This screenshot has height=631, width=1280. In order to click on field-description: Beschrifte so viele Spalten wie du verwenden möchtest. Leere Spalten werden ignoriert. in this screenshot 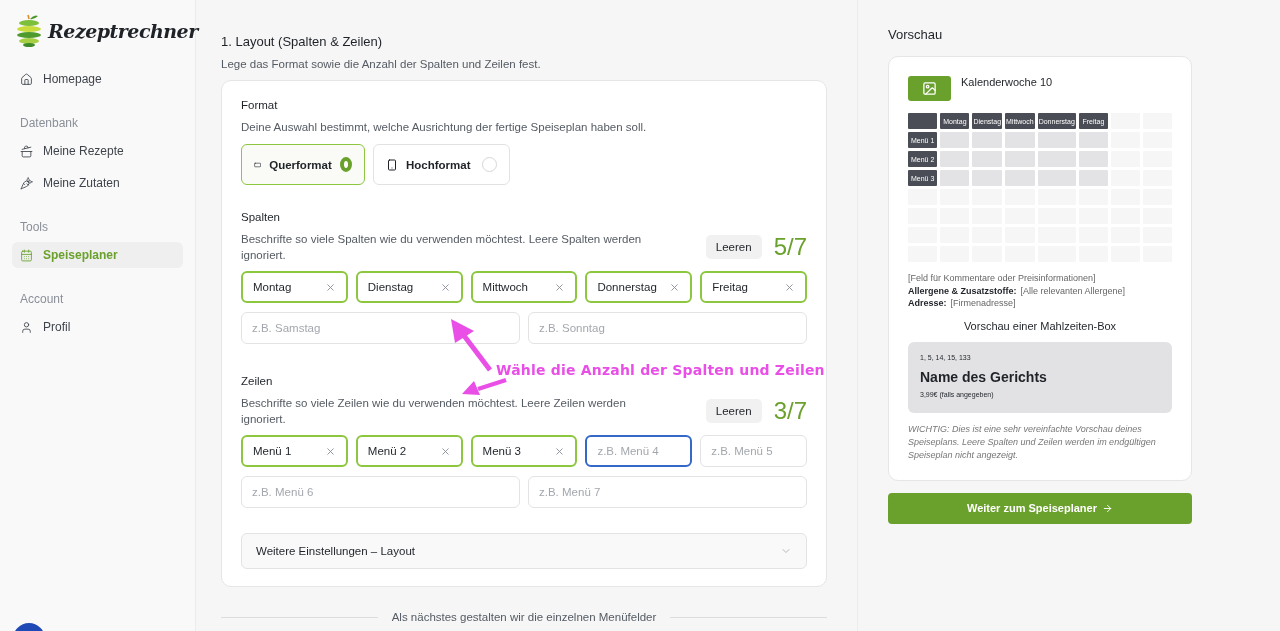, I will do `click(442, 247)`.